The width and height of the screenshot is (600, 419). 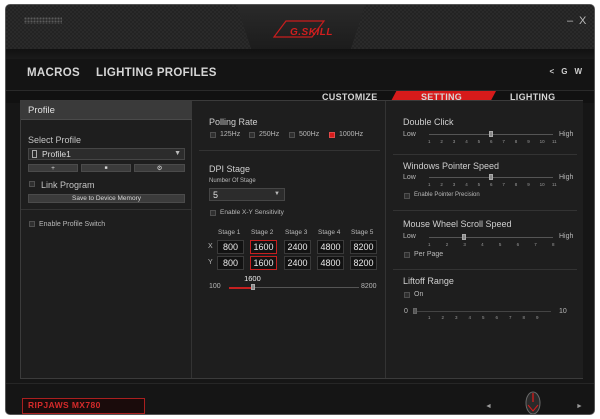 I want to click on scroll-speed-track, so click(x=491, y=237).